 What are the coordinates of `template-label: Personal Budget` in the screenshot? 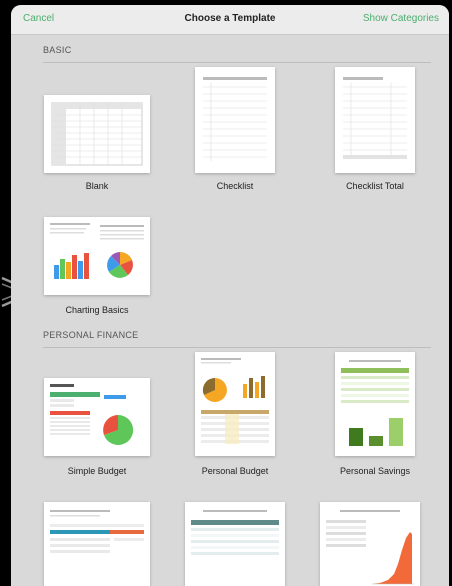 It's located at (235, 471).